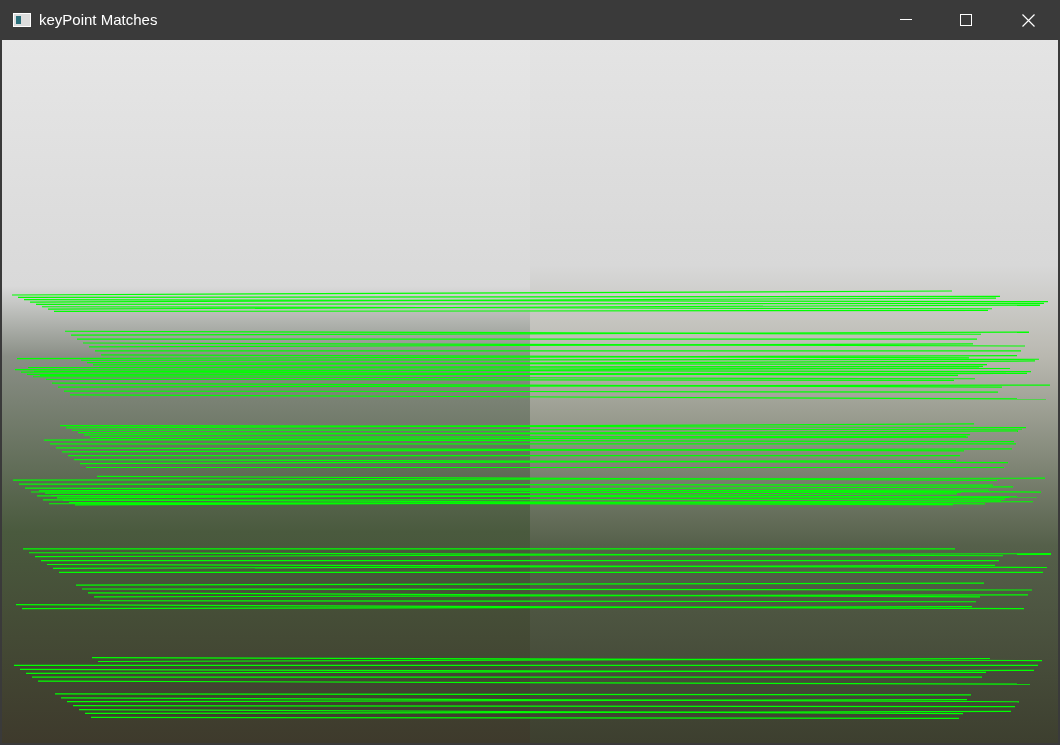 Image resolution: width=1060 pixels, height=745 pixels. Describe the element at coordinates (1028, 20) in the screenshot. I see `close-icon` at that location.